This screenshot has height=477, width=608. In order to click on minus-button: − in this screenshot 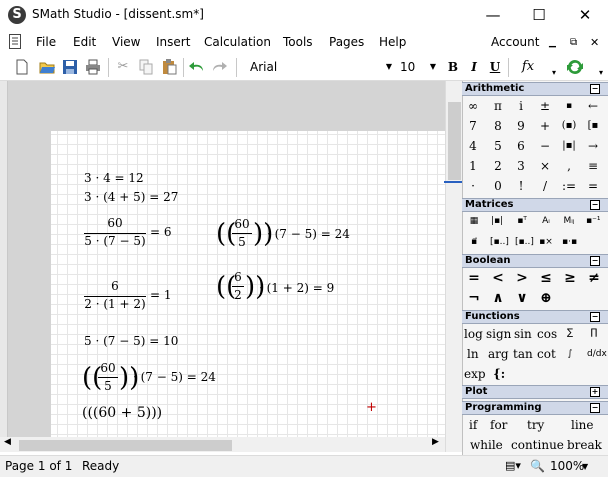, I will do `click(545, 146)`.